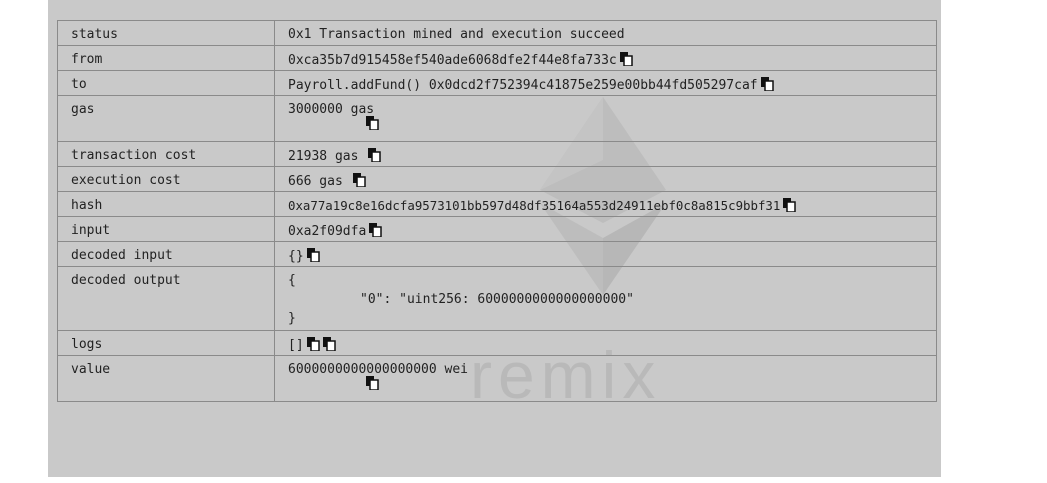 The width and height of the screenshot is (1047, 483). Describe the element at coordinates (166, 343) in the screenshot. I see `row-key: logs` at that location.